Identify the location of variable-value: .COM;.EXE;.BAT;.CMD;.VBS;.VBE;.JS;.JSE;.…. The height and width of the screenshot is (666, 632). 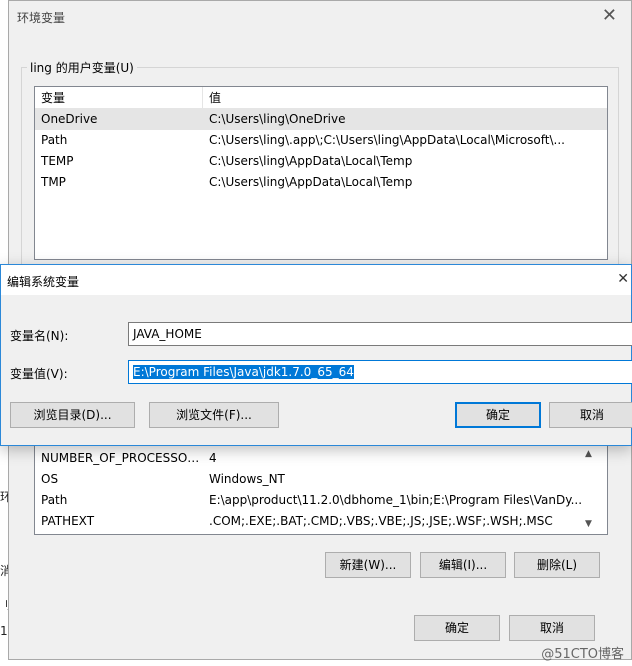
(381, 521).